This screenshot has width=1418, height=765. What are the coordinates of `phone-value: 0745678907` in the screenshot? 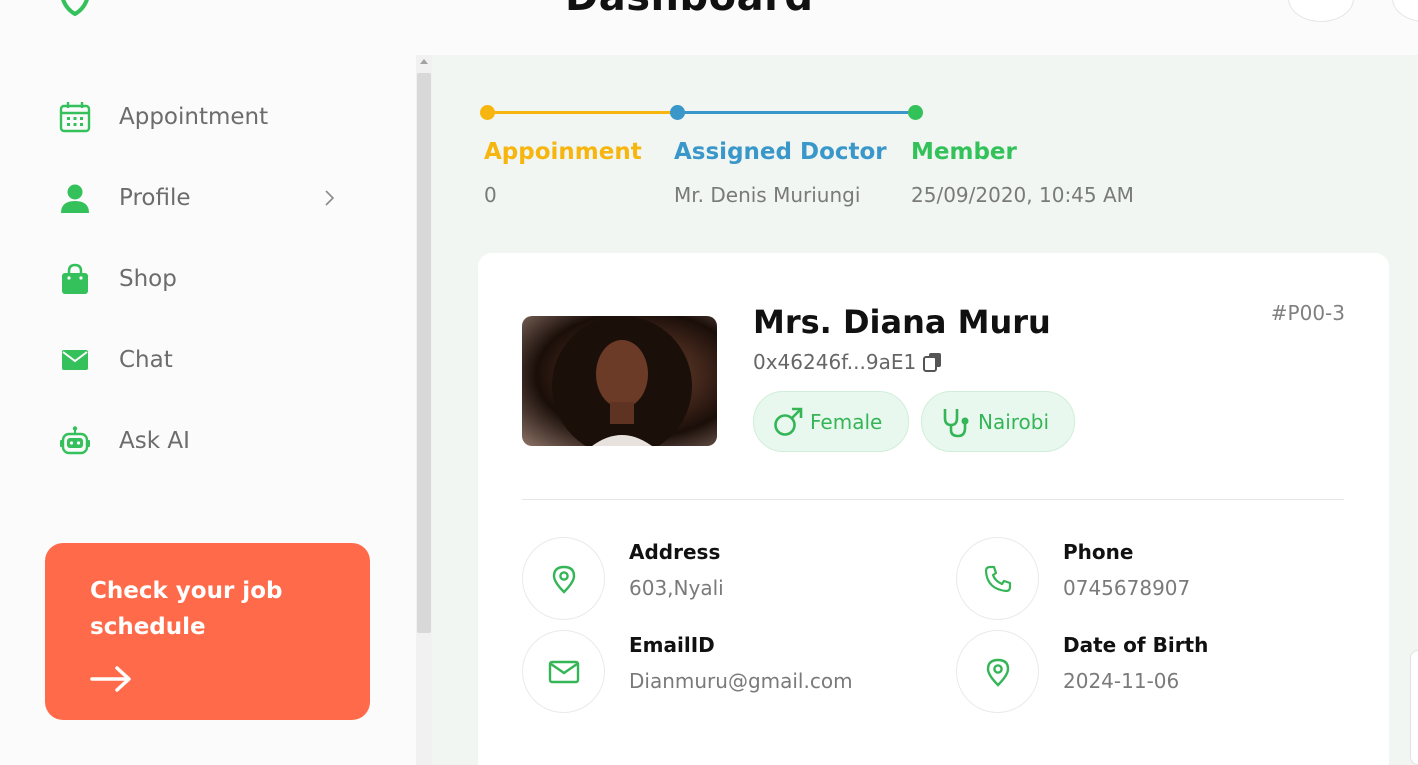 It's located at (1127, 588).